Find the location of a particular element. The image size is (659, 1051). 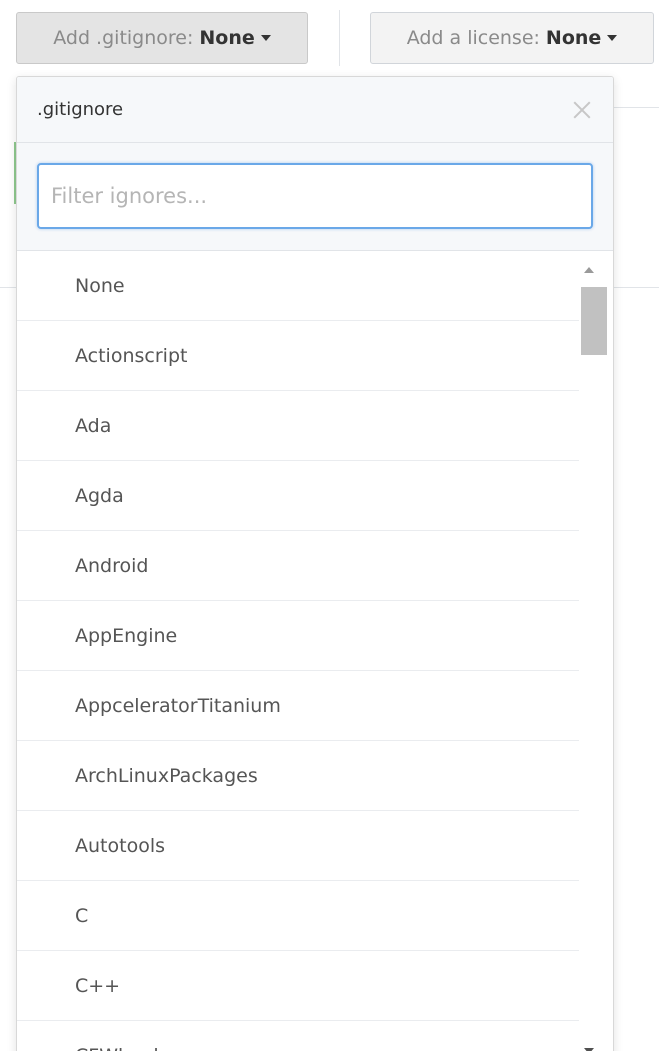

list-scrollbar is located at coordinates (593, 651).